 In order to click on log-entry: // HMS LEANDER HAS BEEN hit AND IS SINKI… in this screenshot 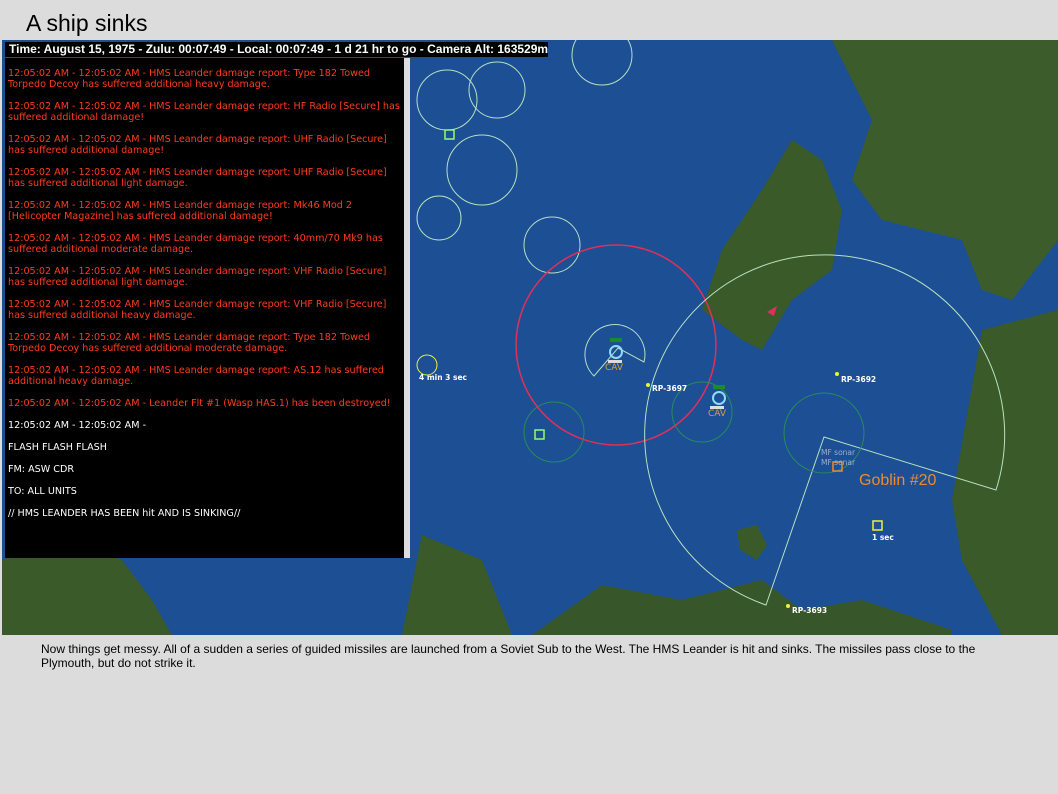, I will do `click(124, 513)`.